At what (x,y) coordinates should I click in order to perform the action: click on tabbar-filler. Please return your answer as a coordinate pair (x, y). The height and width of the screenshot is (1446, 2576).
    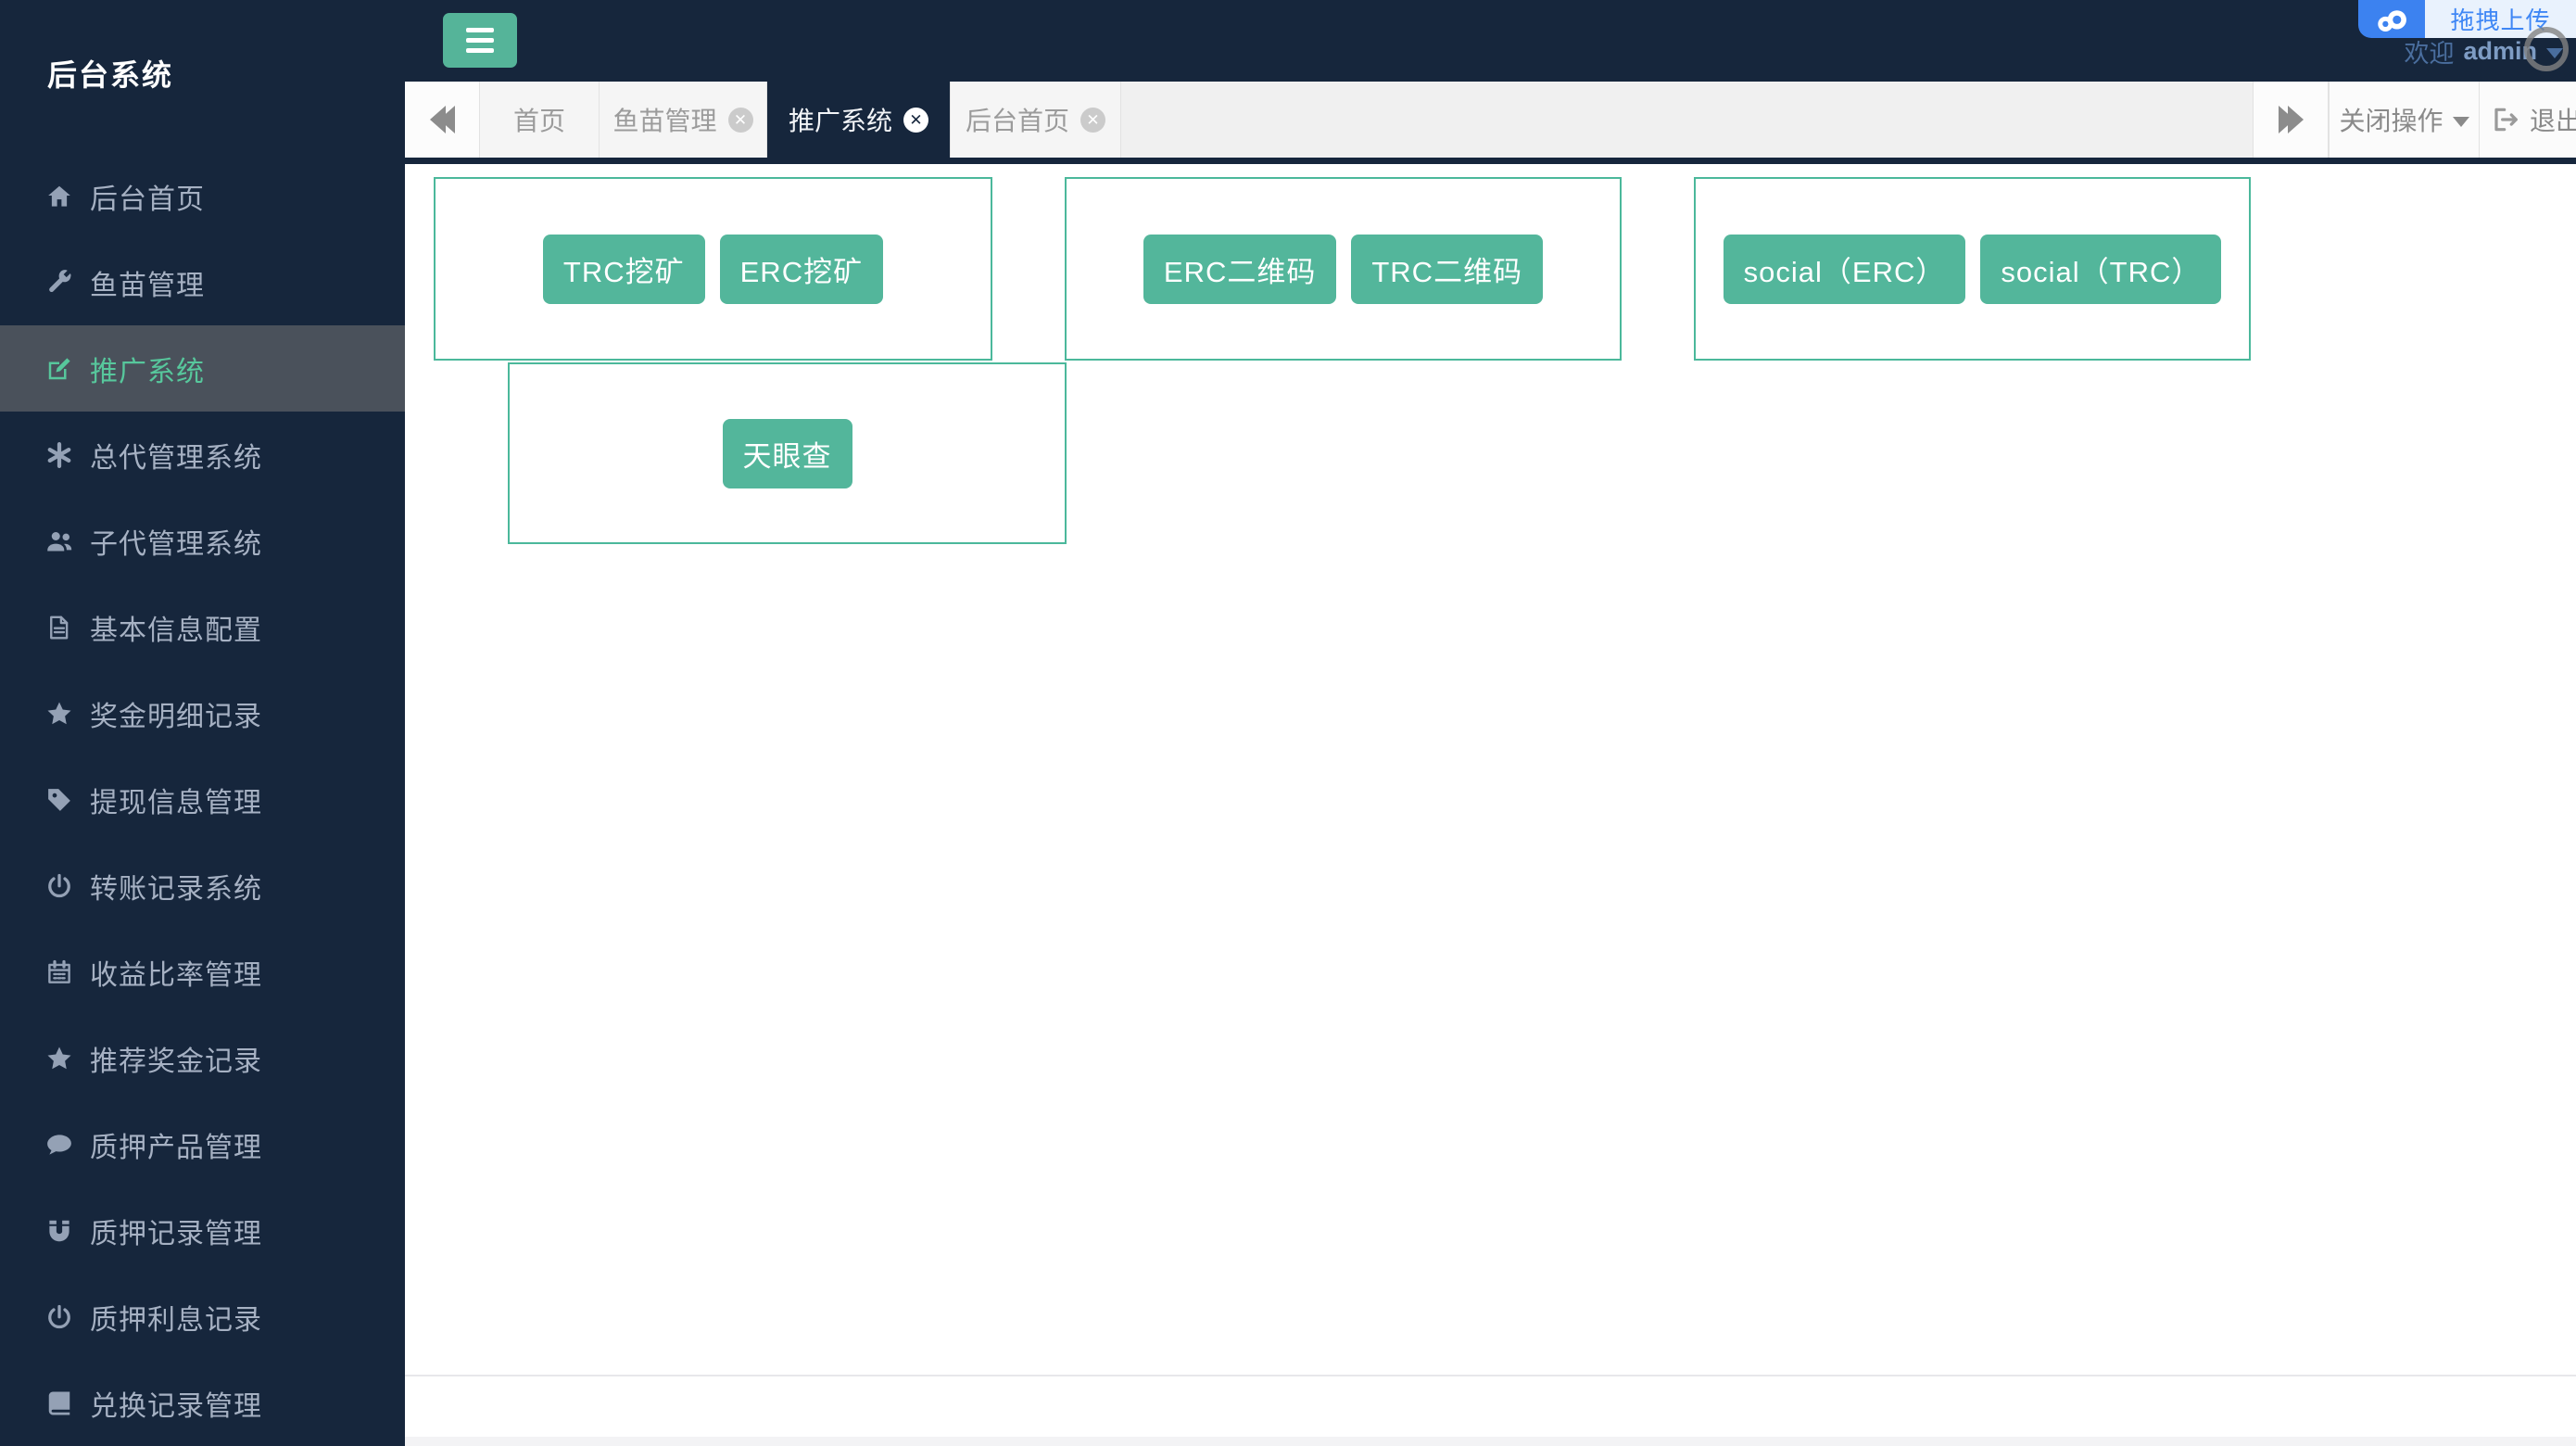
    Looking at the image, I should click on (1687, 120).